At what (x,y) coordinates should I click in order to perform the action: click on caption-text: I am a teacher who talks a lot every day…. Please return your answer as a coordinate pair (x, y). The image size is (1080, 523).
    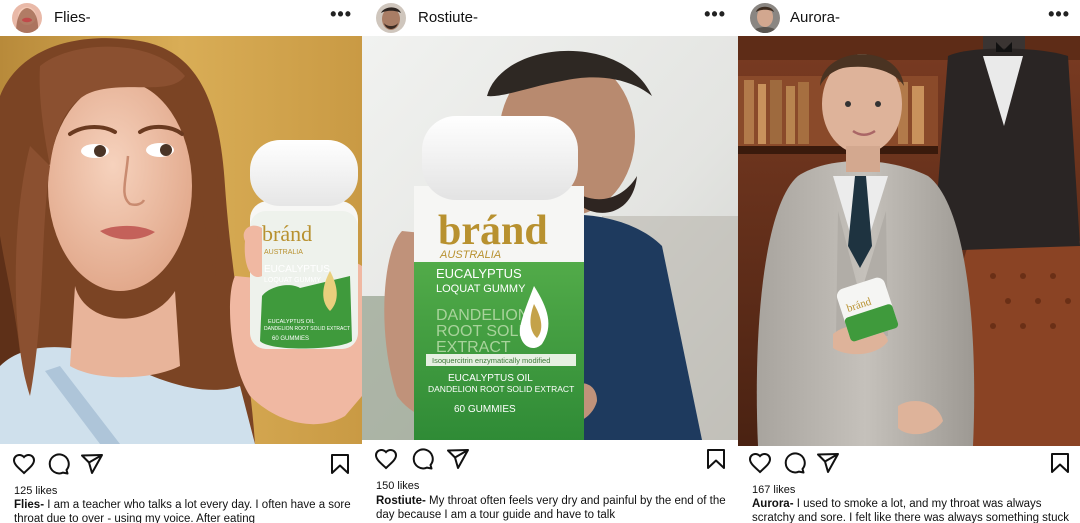
    Looking at the image, I should click on (182, 511).